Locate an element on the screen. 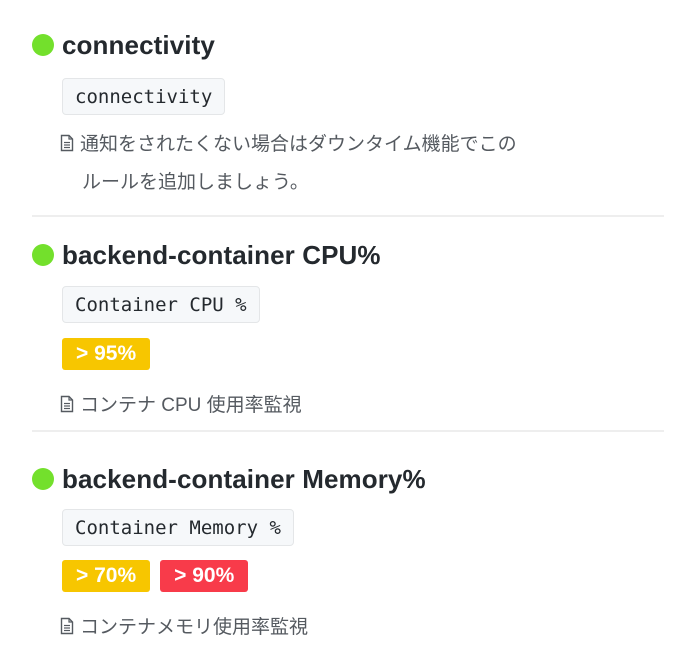 The width and height of the screenshot is (696, 660). status-ok-icon is located at coordinates (43, 479).